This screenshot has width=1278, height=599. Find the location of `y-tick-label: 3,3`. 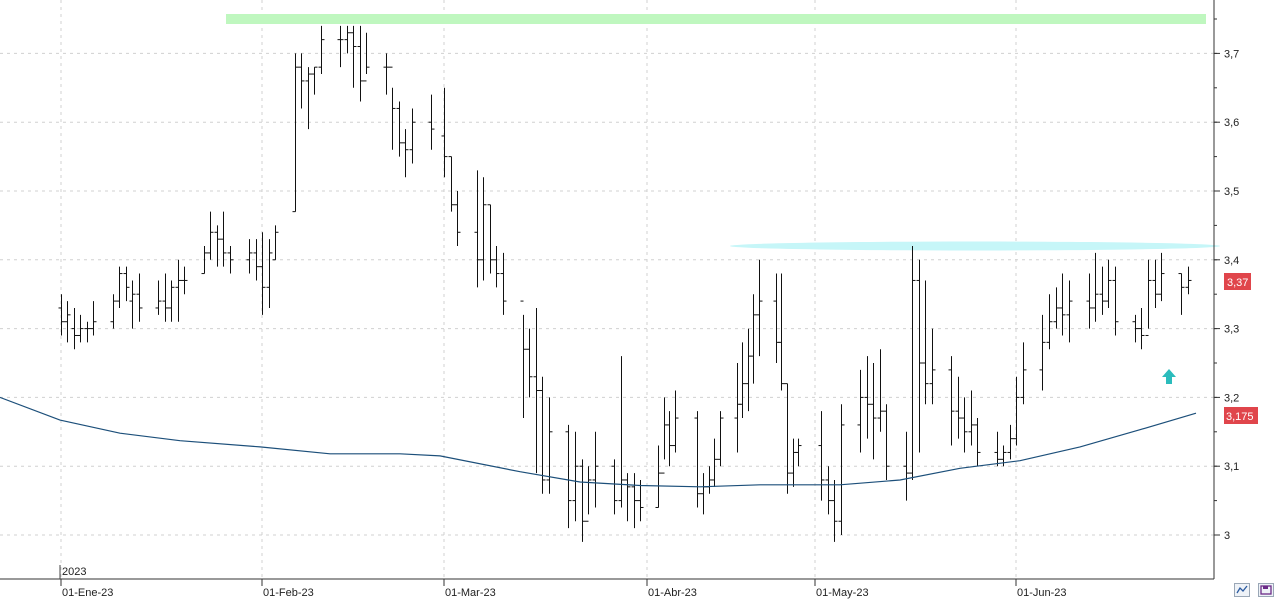

y-tick-label: 3,3 is located at coordinates (1231, 330).